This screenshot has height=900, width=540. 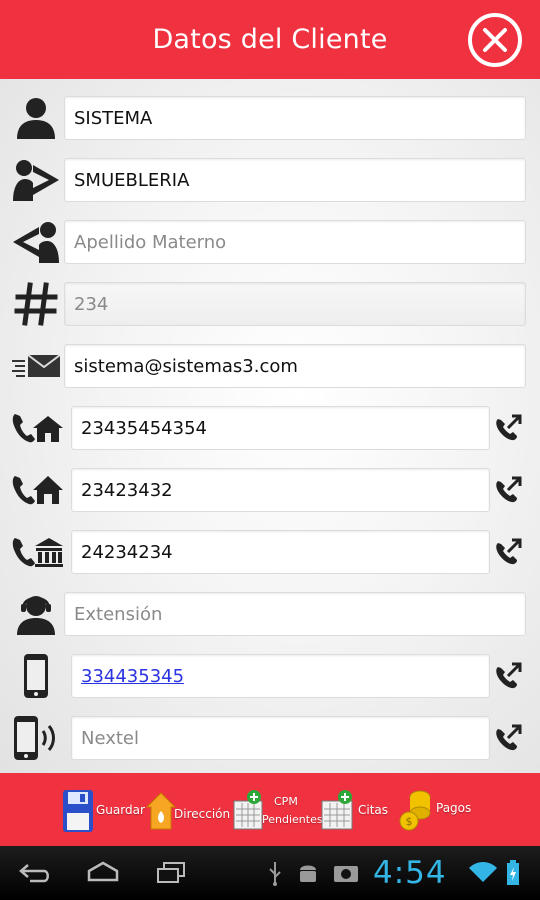 I want to click on call-button-oficina, so click(x=508, y=552).